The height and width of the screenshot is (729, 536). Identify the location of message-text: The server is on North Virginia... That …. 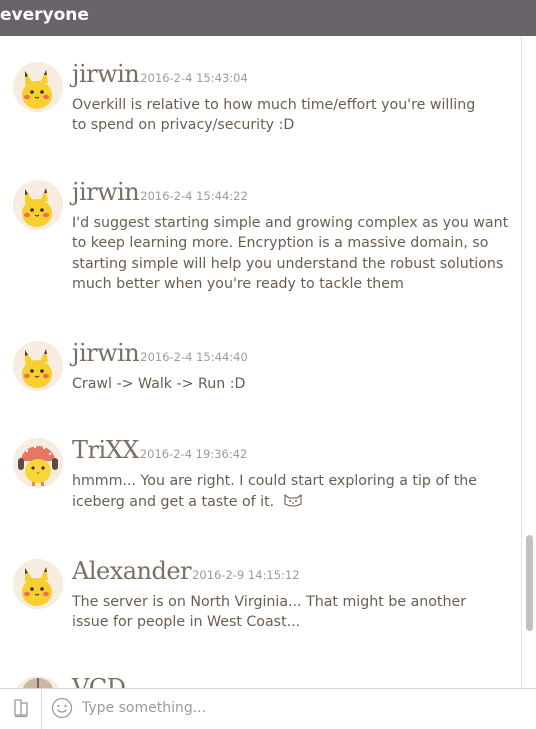
(295, 612).